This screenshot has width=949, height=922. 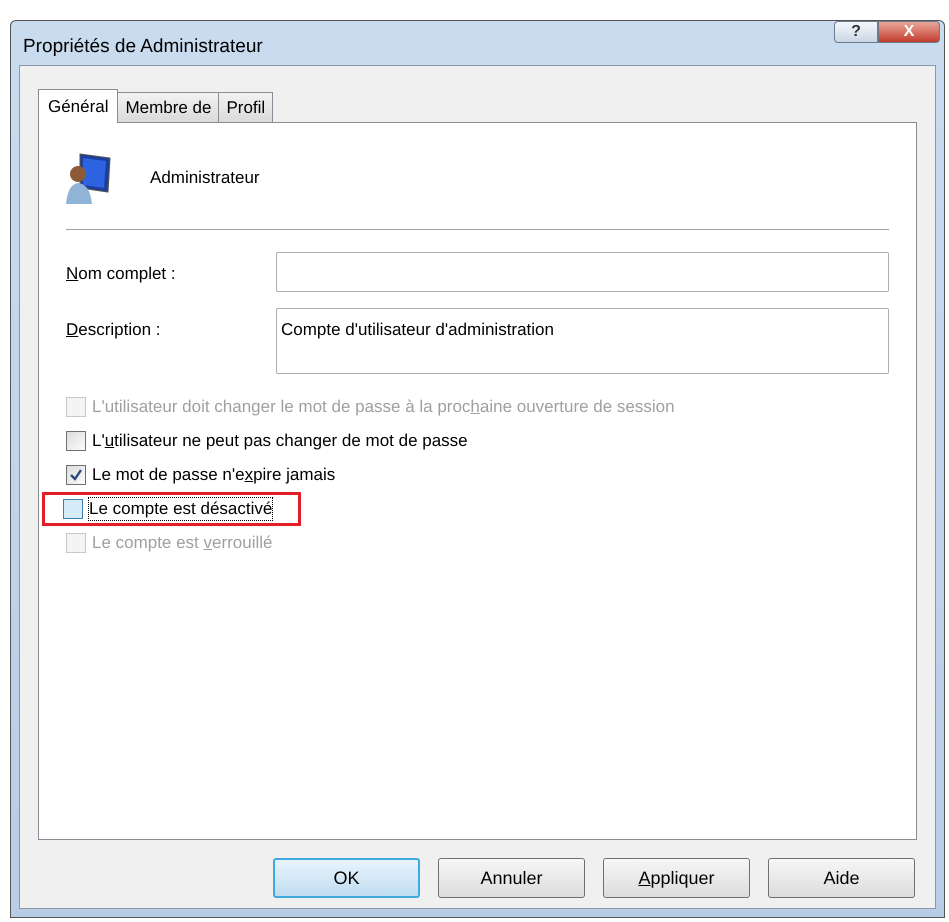 I want to click on checkbox-label: L'utilisateur ne peut pas changer de mot de passe, so click(x=280, y=441).